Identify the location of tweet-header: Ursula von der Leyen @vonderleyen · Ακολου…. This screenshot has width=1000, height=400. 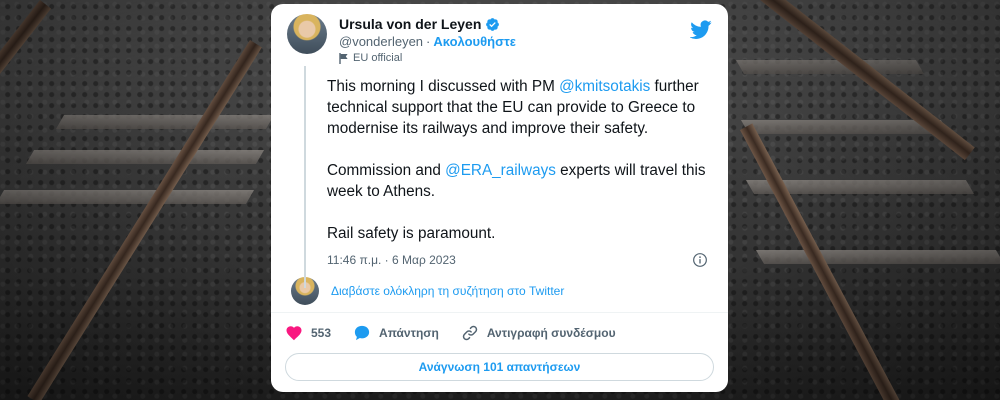
(499, 39).